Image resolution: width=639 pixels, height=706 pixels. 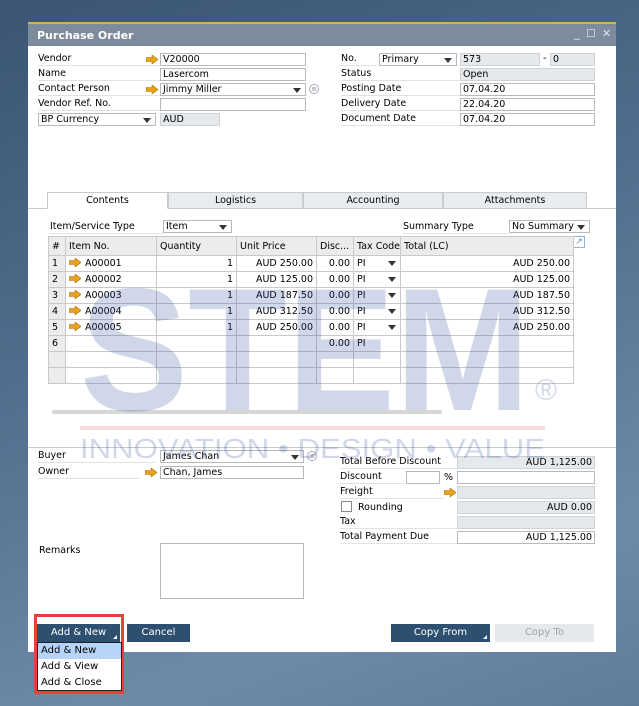 I want to click on column-header: Item No., so click(x=111, y=246).